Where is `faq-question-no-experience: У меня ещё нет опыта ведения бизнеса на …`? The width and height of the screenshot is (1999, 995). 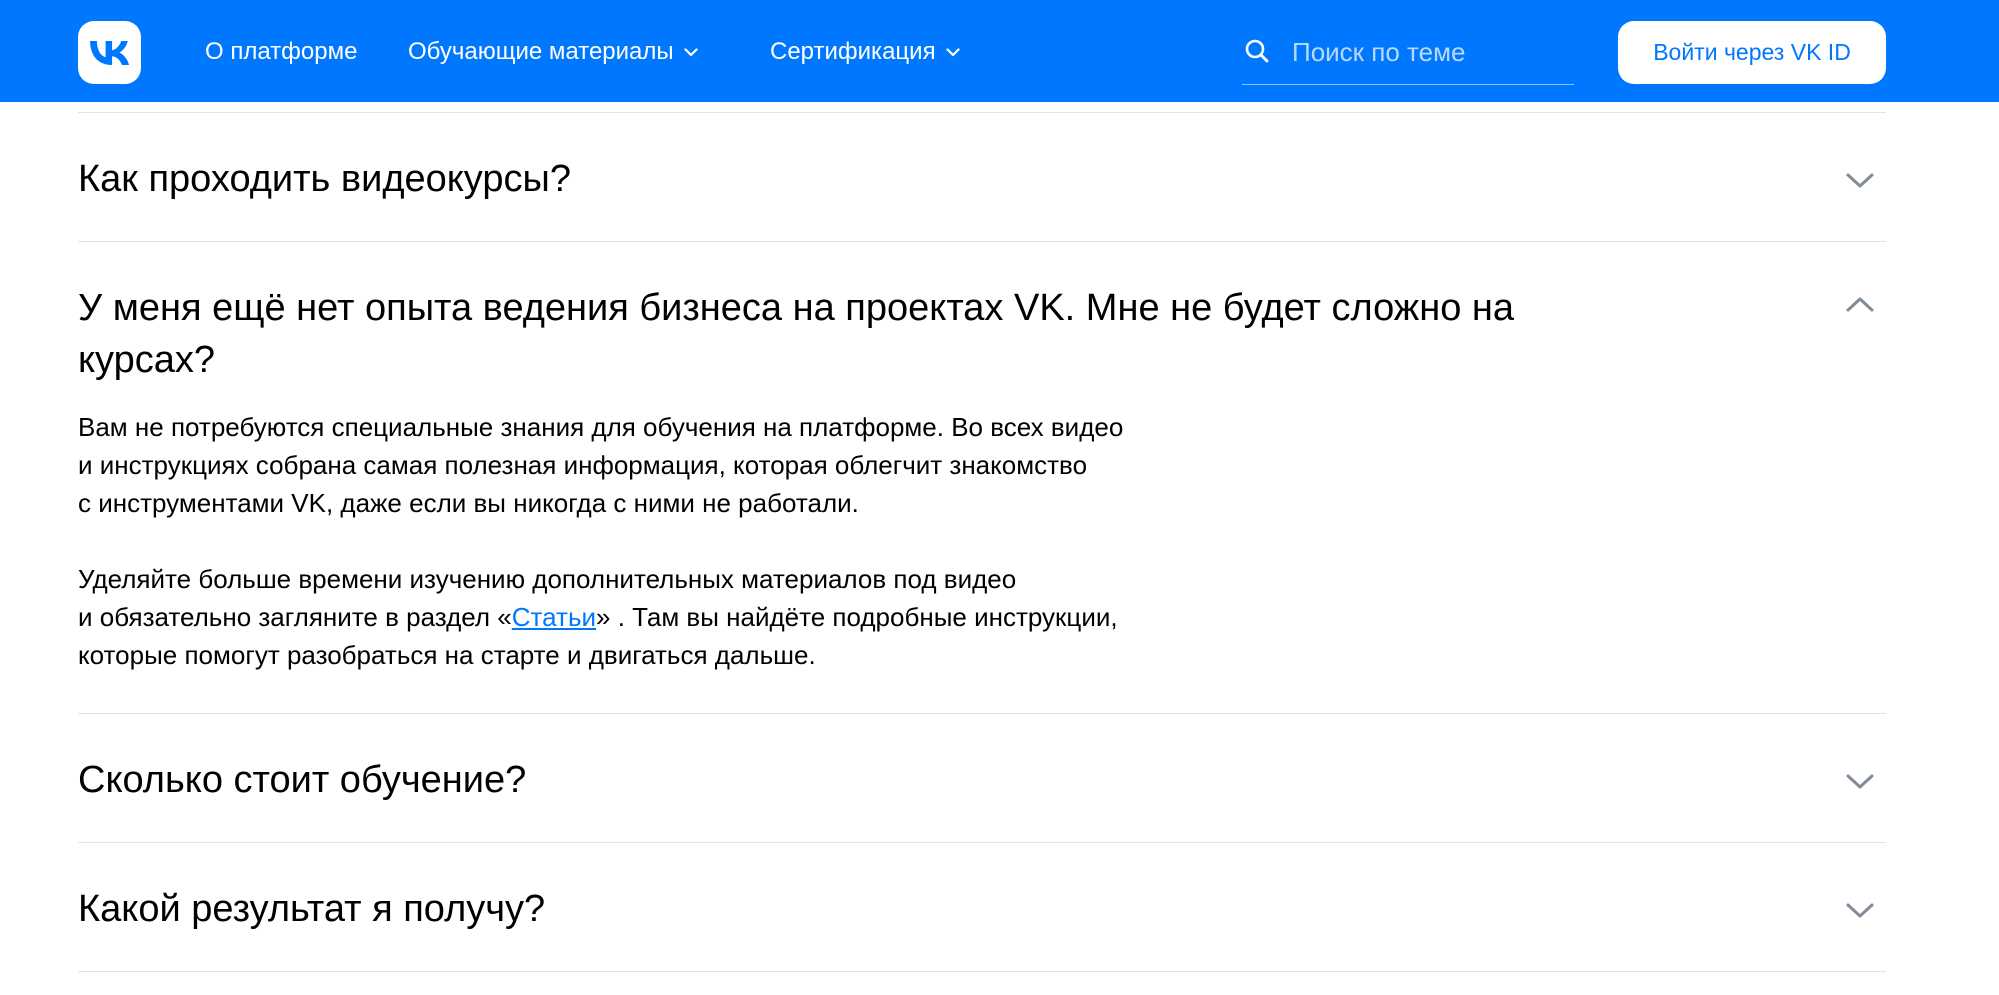
faq-question-no-experience: У меня ещё нет опыта ведения бизнеса на … is located at coordinates (813, 334).